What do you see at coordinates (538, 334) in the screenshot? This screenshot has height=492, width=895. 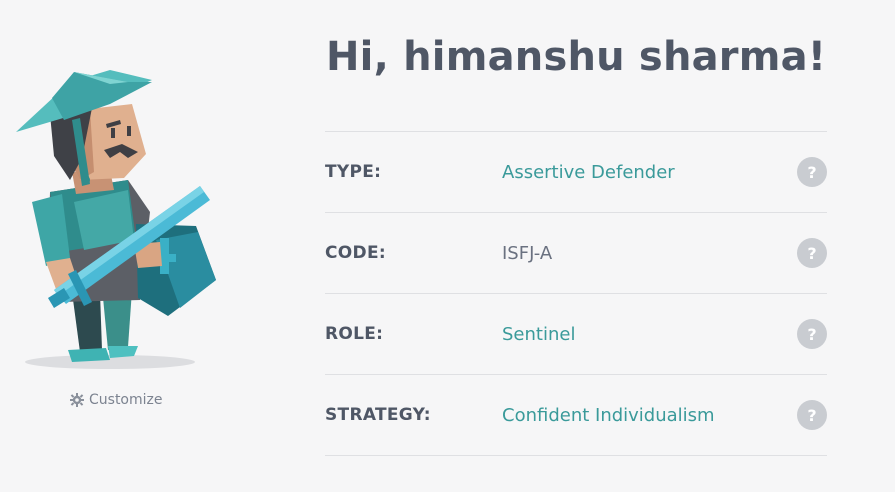 I see `trait-value: Sentinel` at bounding box center [538, 334].